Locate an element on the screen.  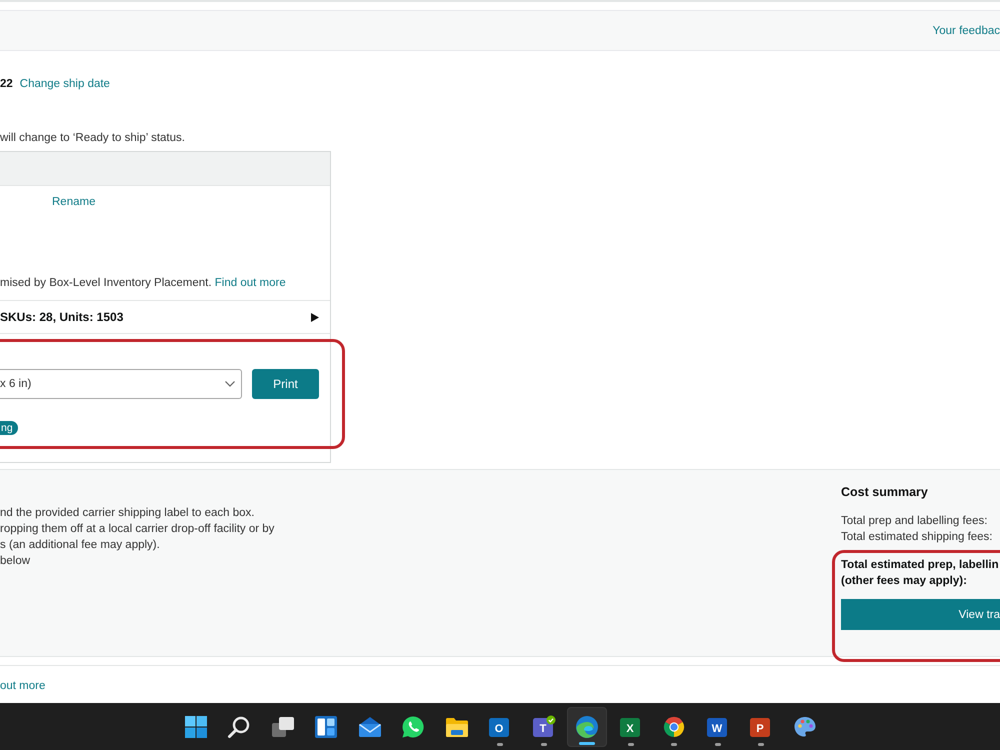
chevron-down-icon is located at coordinates (230, 384).